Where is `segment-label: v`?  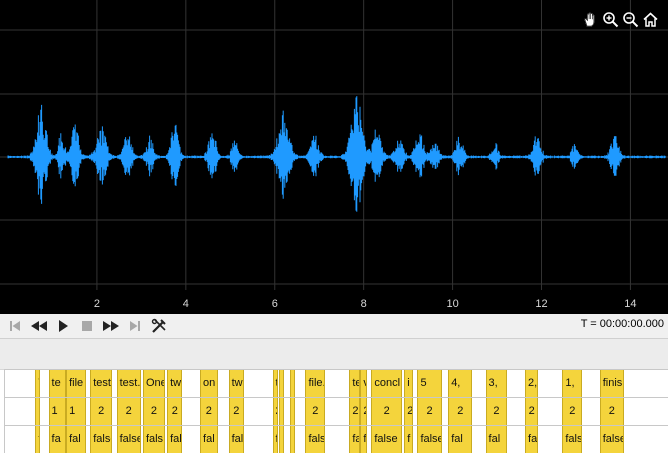
segment-label: v is located at coordinates (364, 383).